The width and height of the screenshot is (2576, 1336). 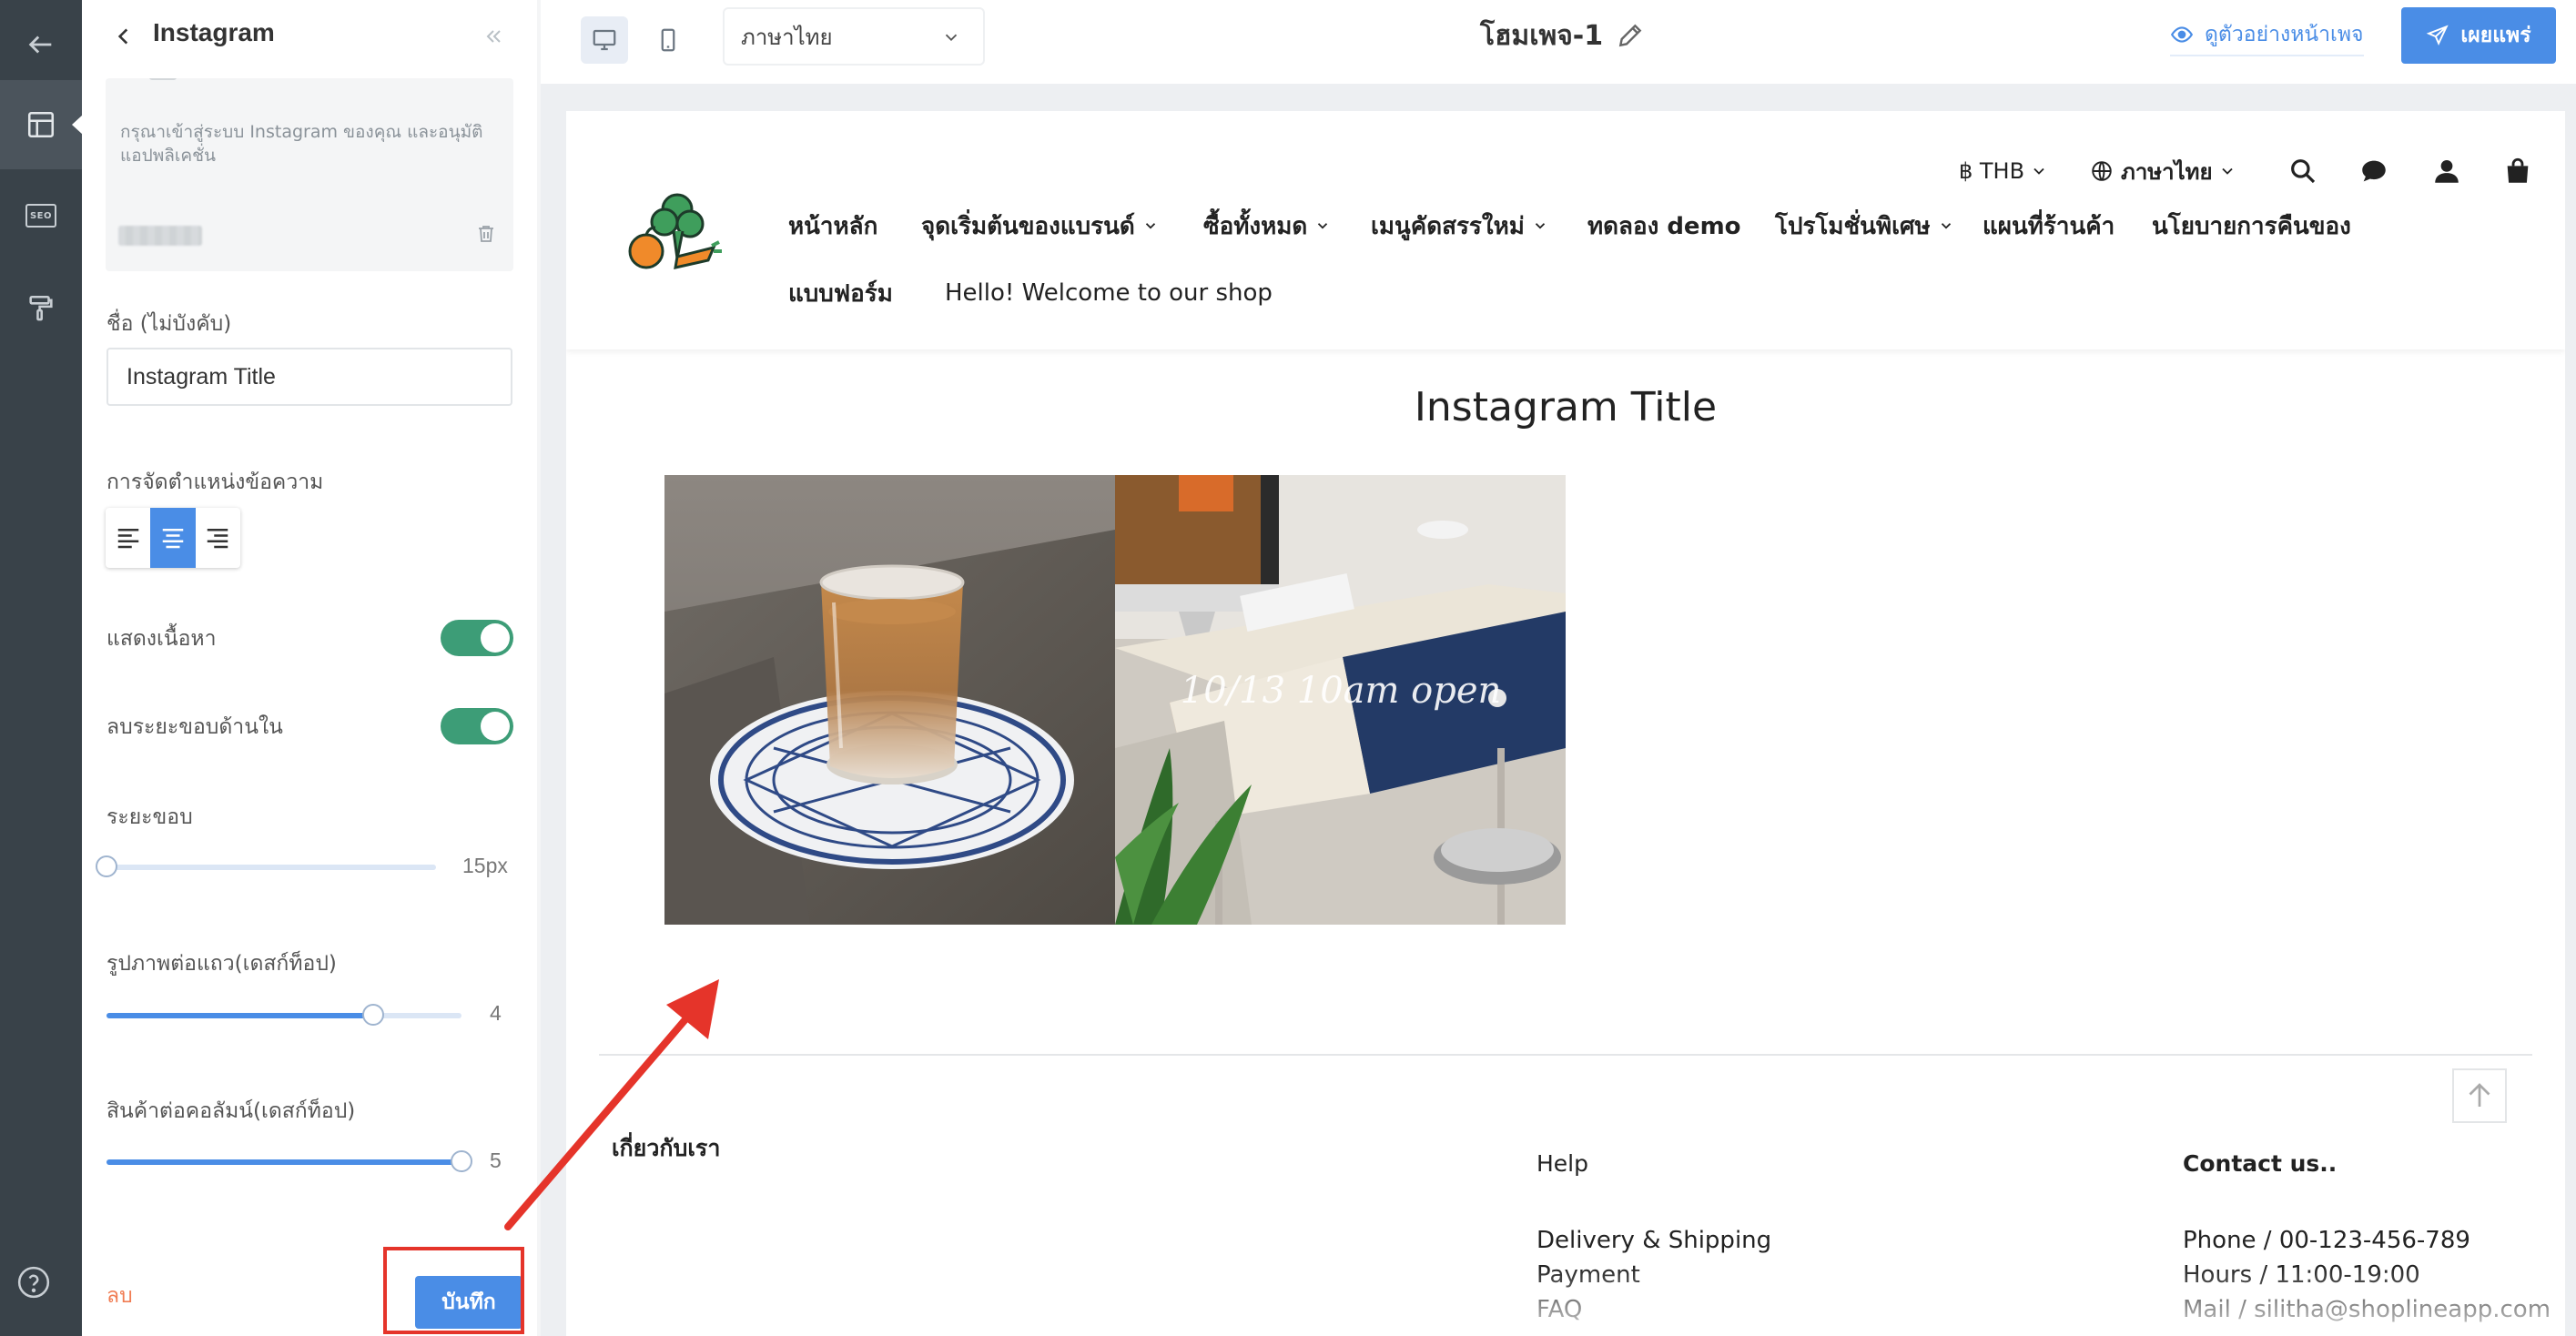 What do you see at coordinates (106, 866) in the screenshot?
I see `padding-slider-thumb` at bounding box center [106, 866].